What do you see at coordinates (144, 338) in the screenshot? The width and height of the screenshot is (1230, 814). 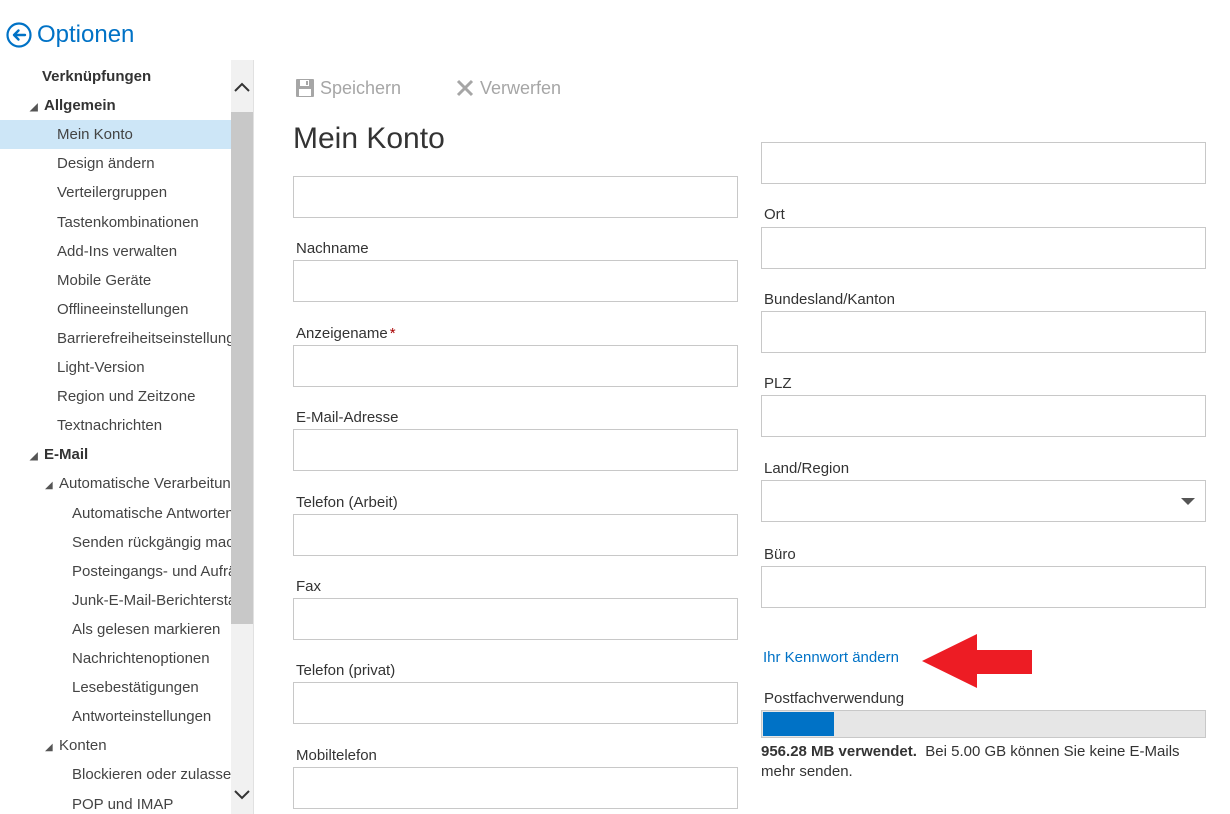 I see `nav-item-label: Barrierefreiheitseinstellungen` at bounding box center [144, 338].